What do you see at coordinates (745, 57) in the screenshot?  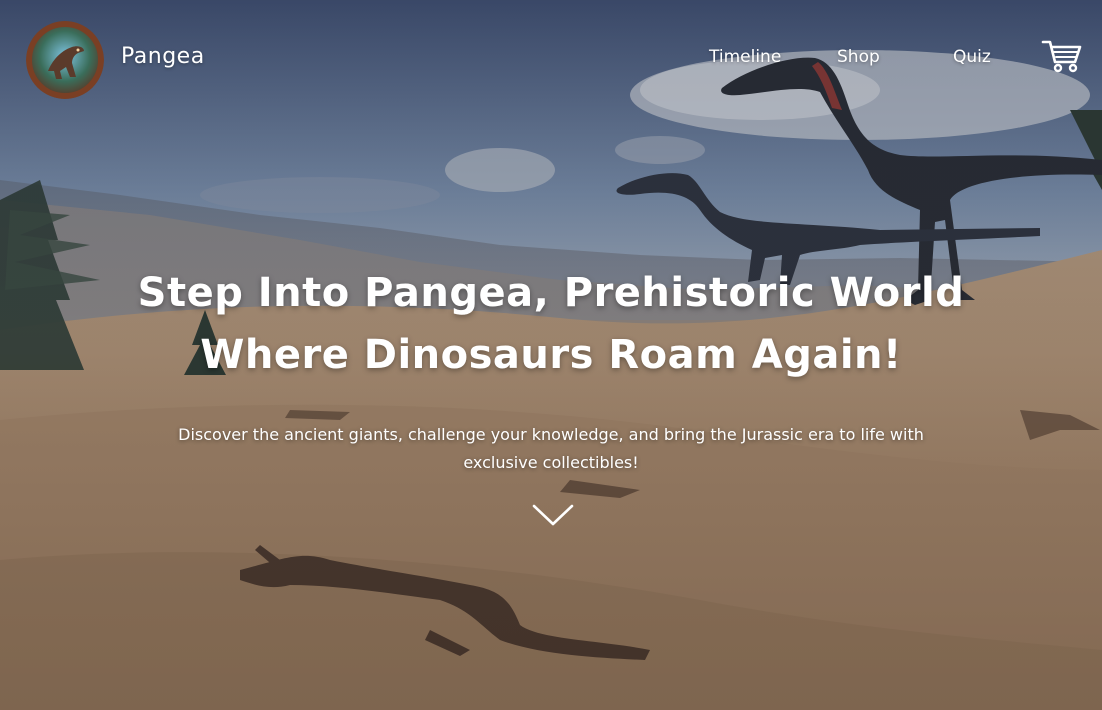 I see `nav-link-timeline: Timeline` at bounding box center [745, 57].